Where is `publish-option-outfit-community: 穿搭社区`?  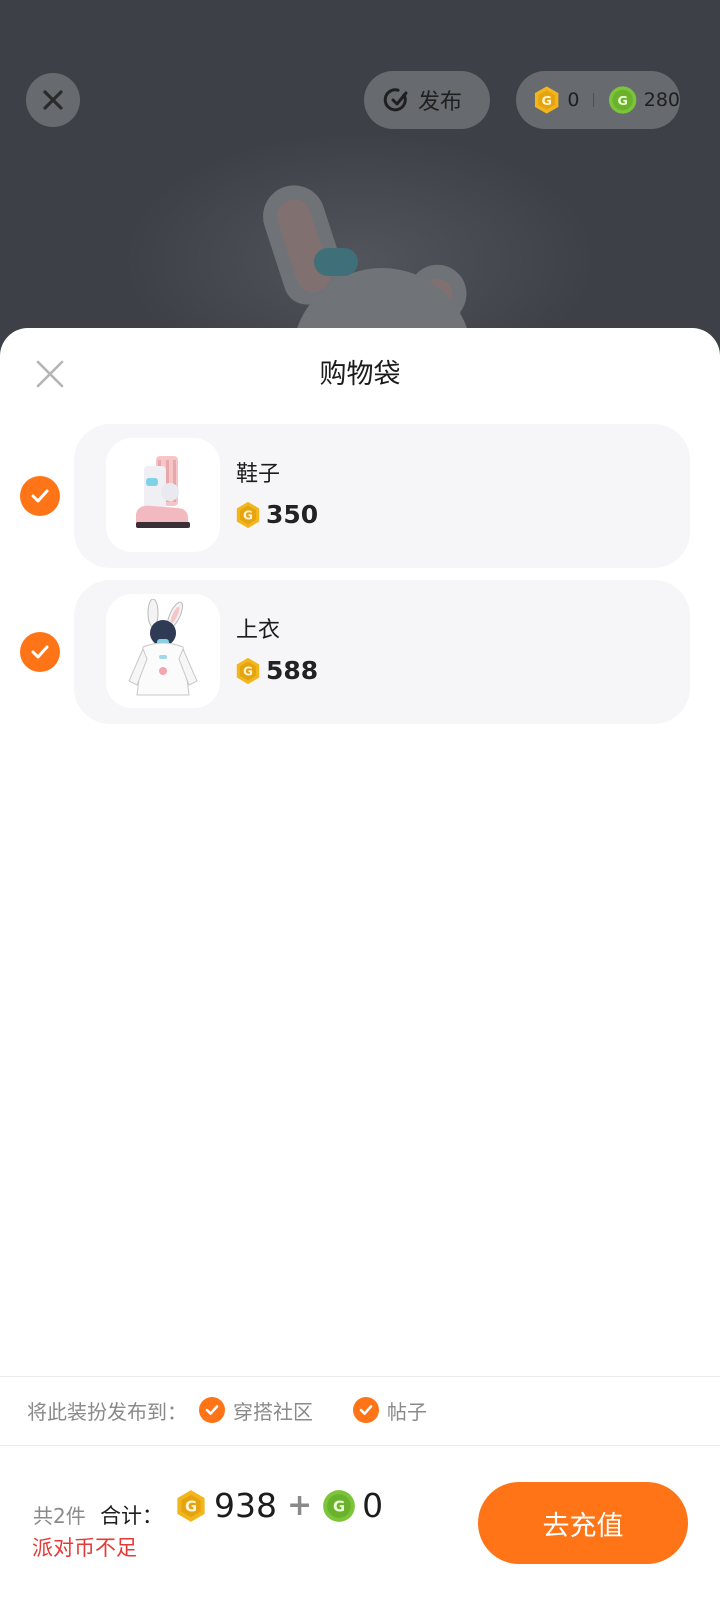 publish-option-outfit-community: 穿搭社区 is located at coordinates (256, 1410).